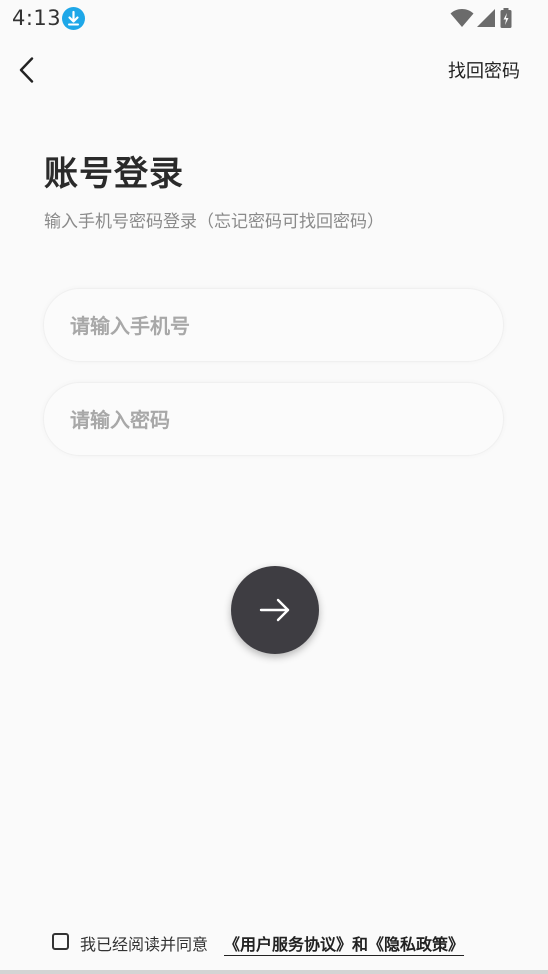 The height and width of the screenshot is (974, 548). I want to click on phone-field, so click(273, 325).